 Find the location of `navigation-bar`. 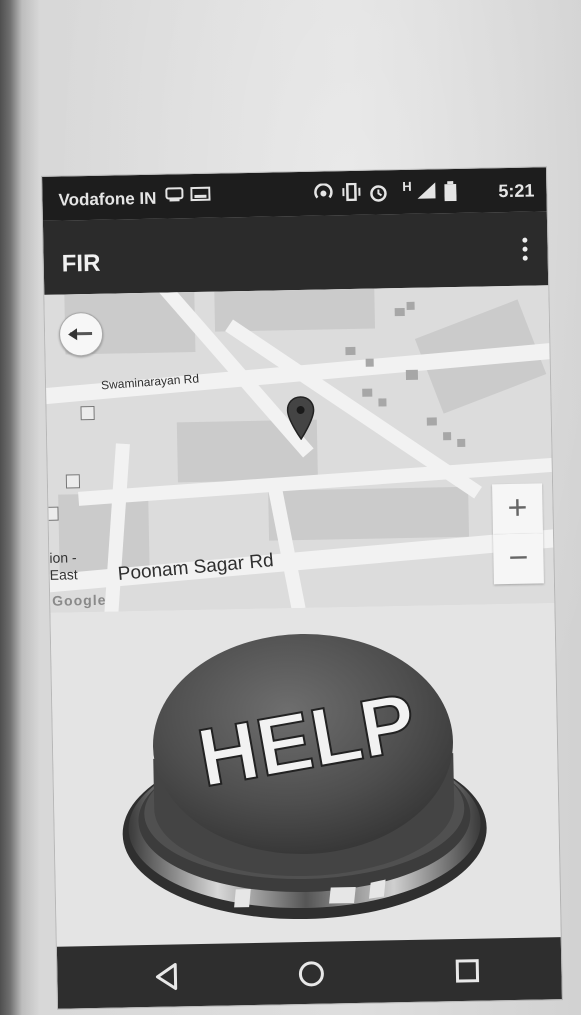

navigation-bar is located at coordinates (309, 973).